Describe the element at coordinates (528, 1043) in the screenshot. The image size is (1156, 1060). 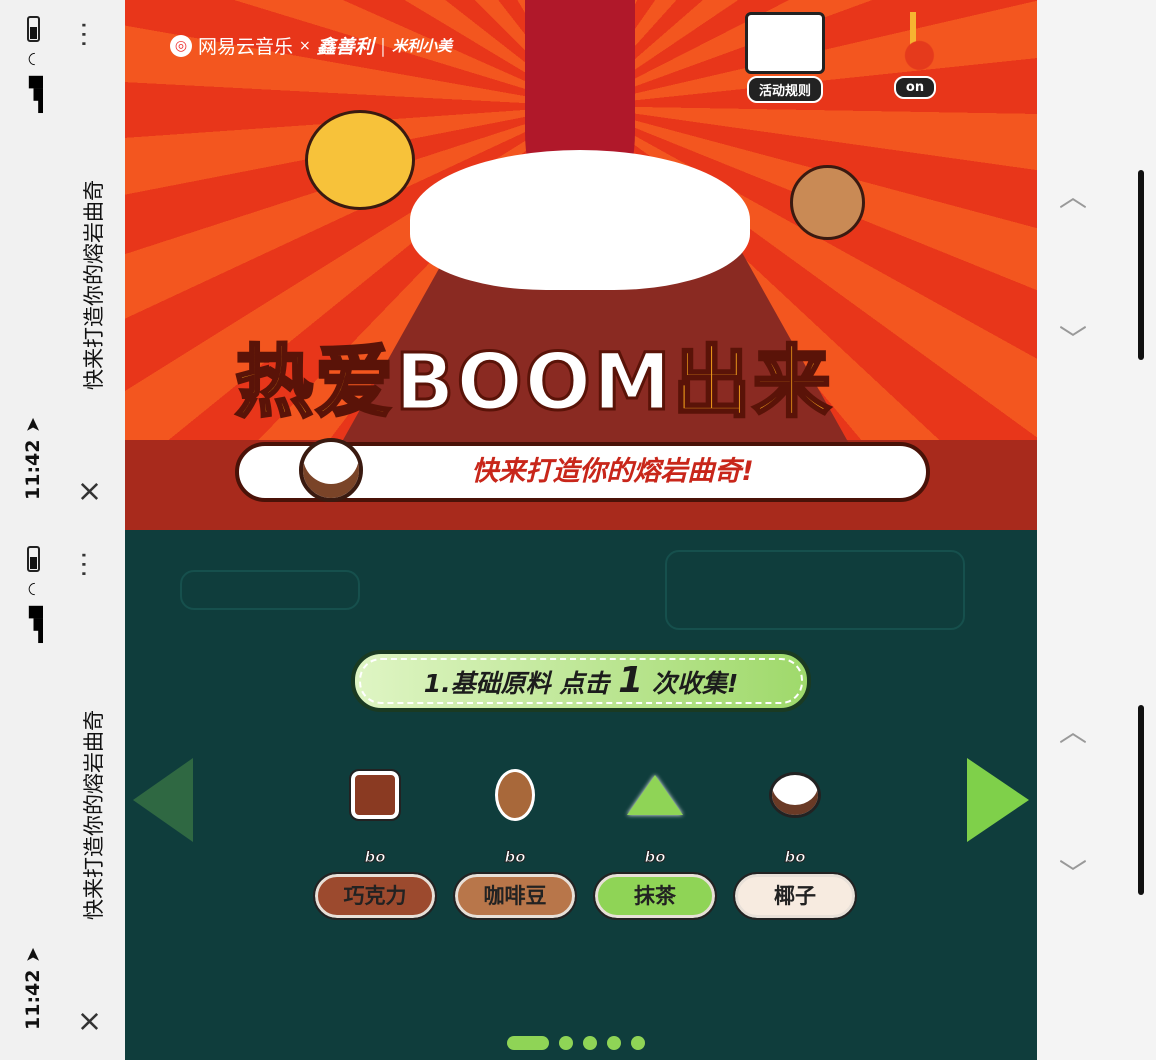
I see `page-dot-active` at that location.